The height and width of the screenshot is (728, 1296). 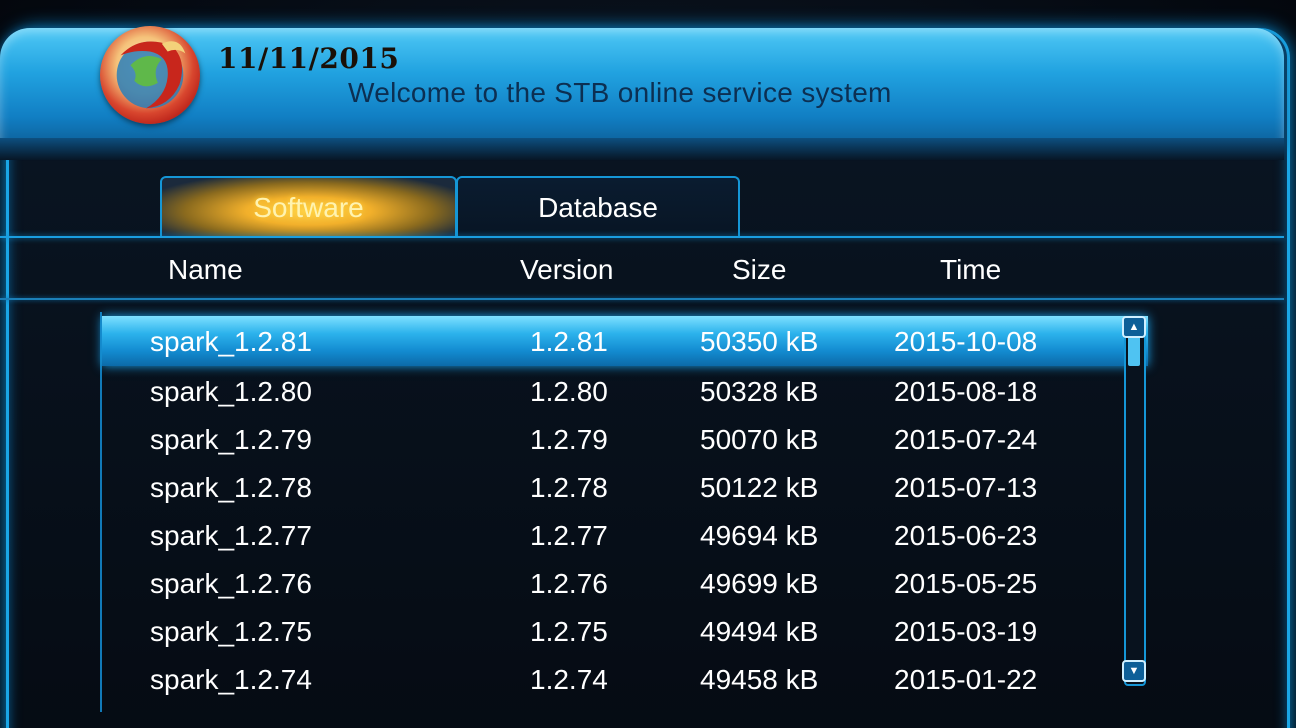 I want to click on item-time: 2015-03-19, so click(x=966, y=631).